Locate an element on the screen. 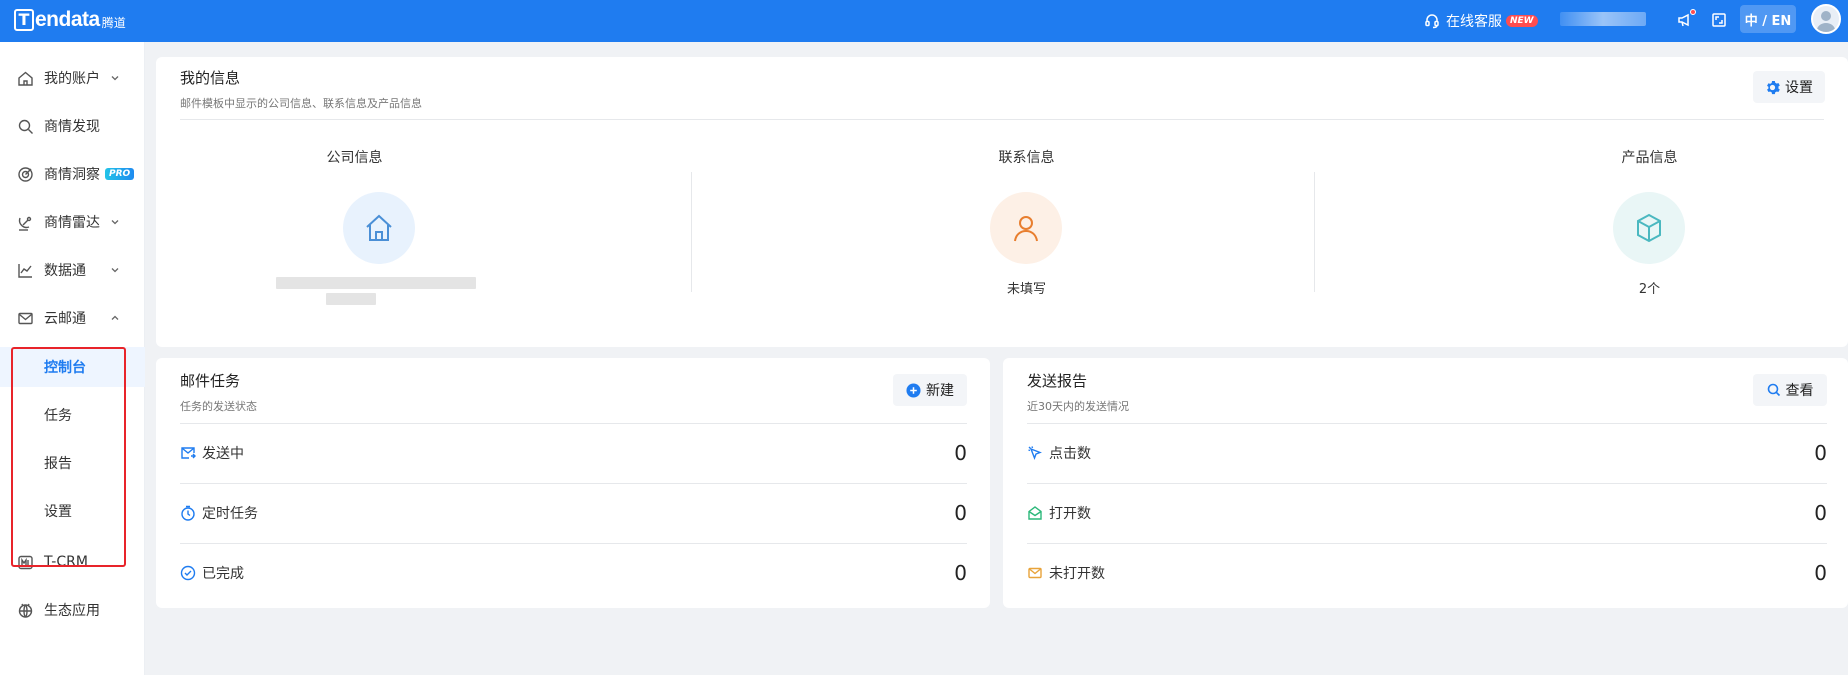 This screenshot has height=675, width=1848. sidebar-item-tcrm: T-CRM is located at coordinates (72, 562).